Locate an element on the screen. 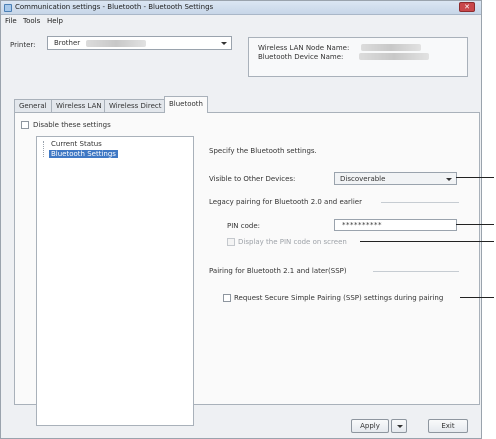 The width and height of the screenshot is (496, 439). wireless-lan-node-name-label: Wireless LAN Node Name: is located at coordinates (304, 48).